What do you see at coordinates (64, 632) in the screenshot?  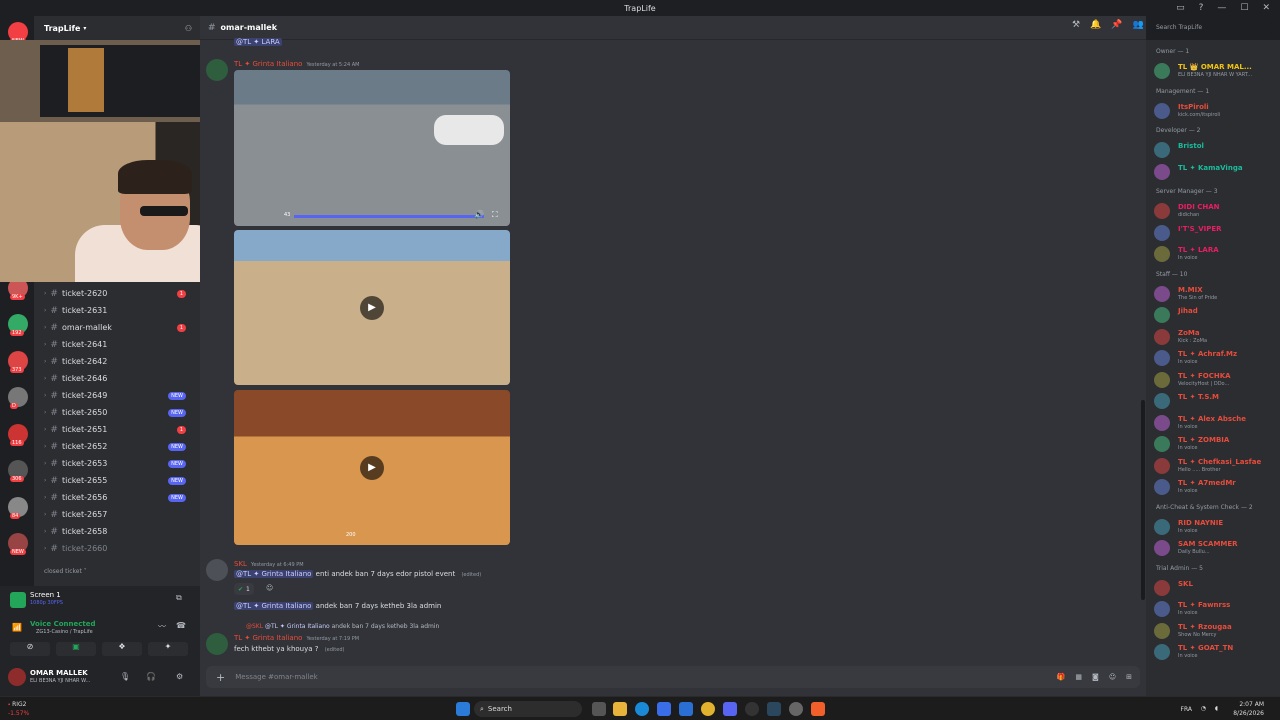 I see `voice-channel: ZG13-Casino / TrapLife` at bounding box center [64, 632].